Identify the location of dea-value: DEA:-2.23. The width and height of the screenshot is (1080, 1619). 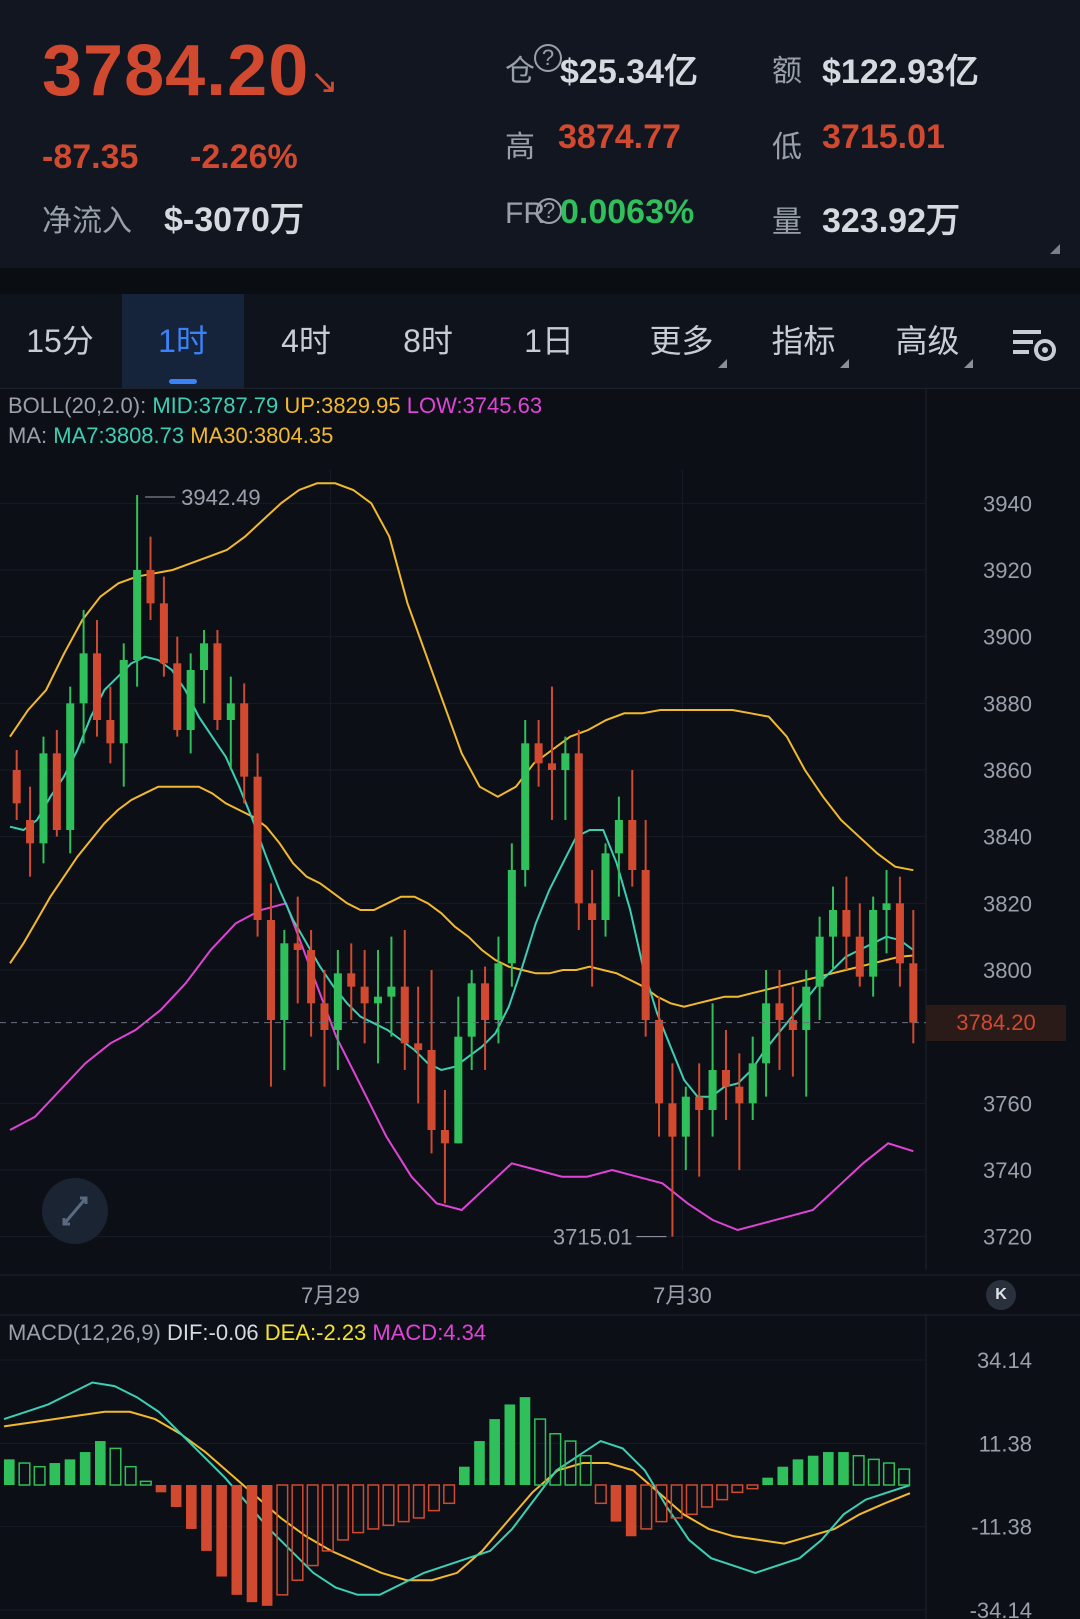
(315, 1332).